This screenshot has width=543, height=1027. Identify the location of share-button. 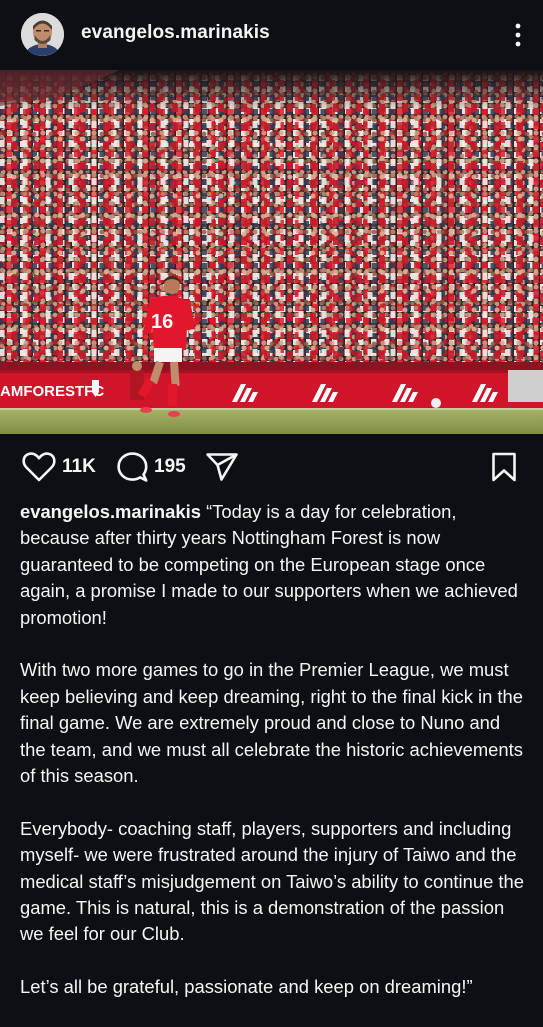
(222, 467).